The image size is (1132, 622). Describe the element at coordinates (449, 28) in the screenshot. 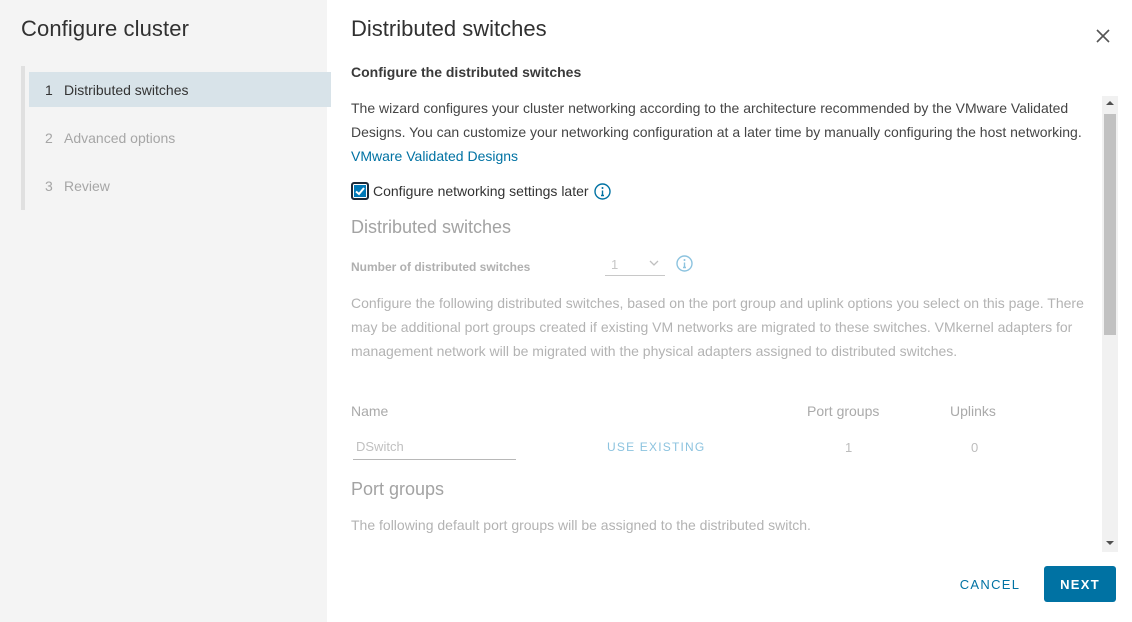

I see `page-title: Distributed switches` at that location.